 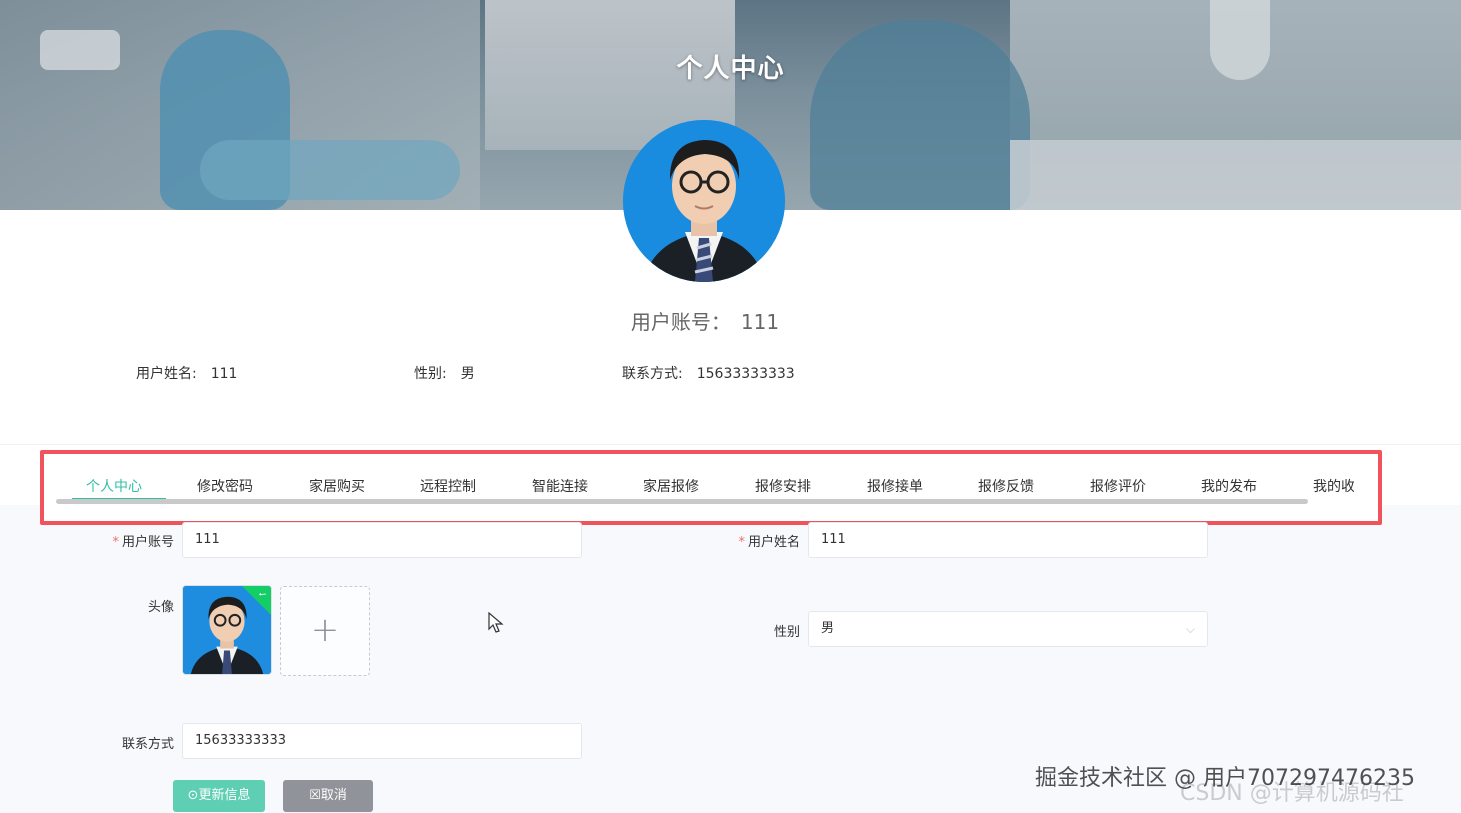 What do you see at coordinates (1333, 486) in the screenshot?
I see `tab-my-favorites: 我的收` at bounding box center [1333, 486].